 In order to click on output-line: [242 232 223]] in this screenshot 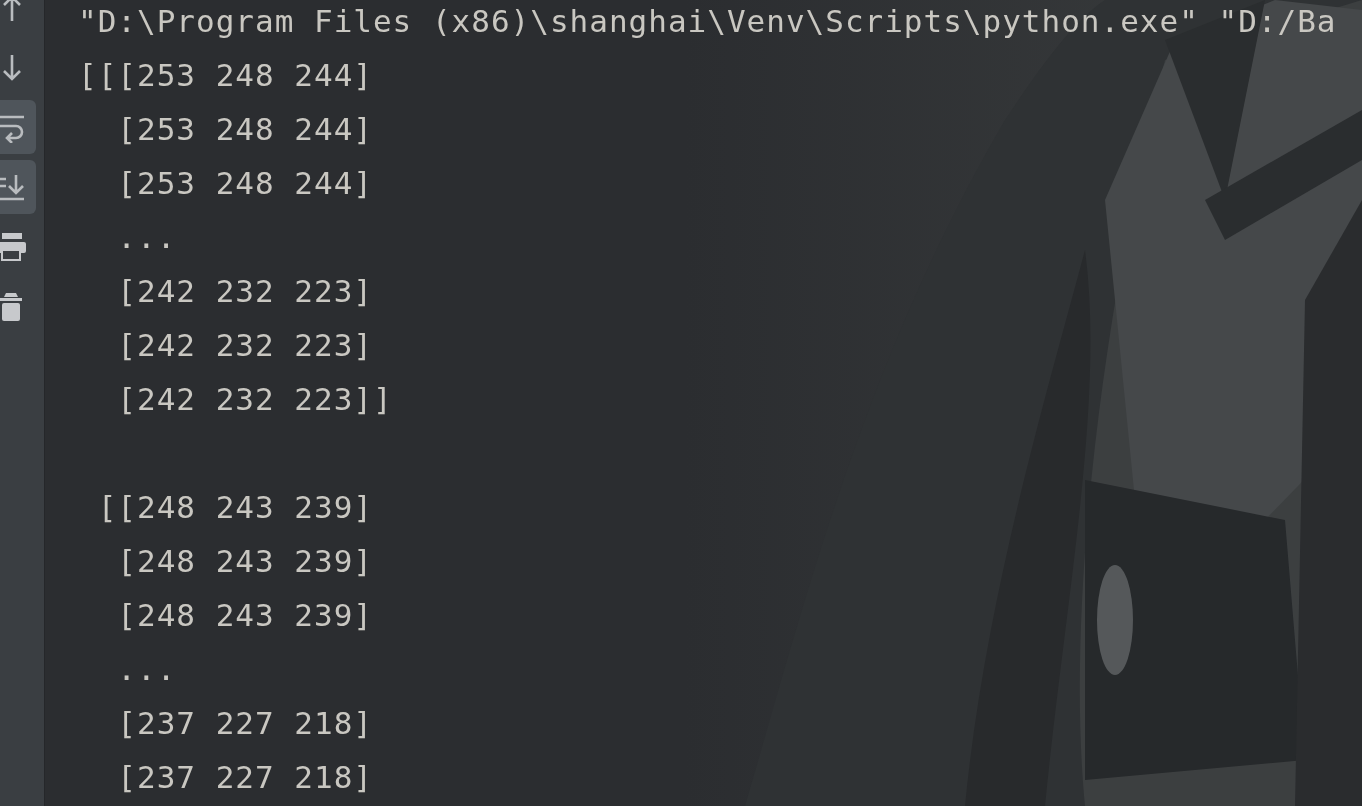, I will do `click(254, 399)`.